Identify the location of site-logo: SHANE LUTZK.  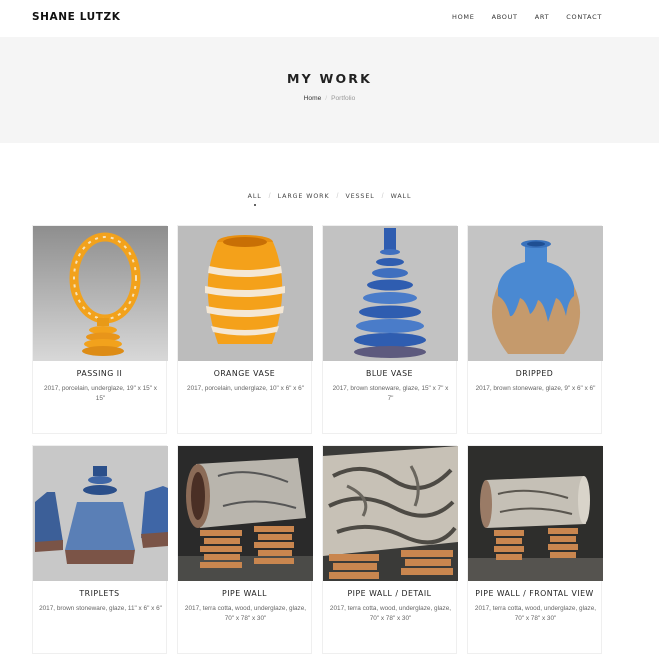
(76, 17).